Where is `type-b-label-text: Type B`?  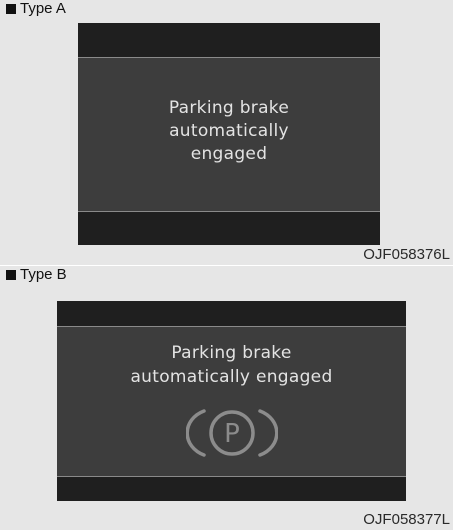
type-b-label-text: Type B is located at coordinates (43, 274).